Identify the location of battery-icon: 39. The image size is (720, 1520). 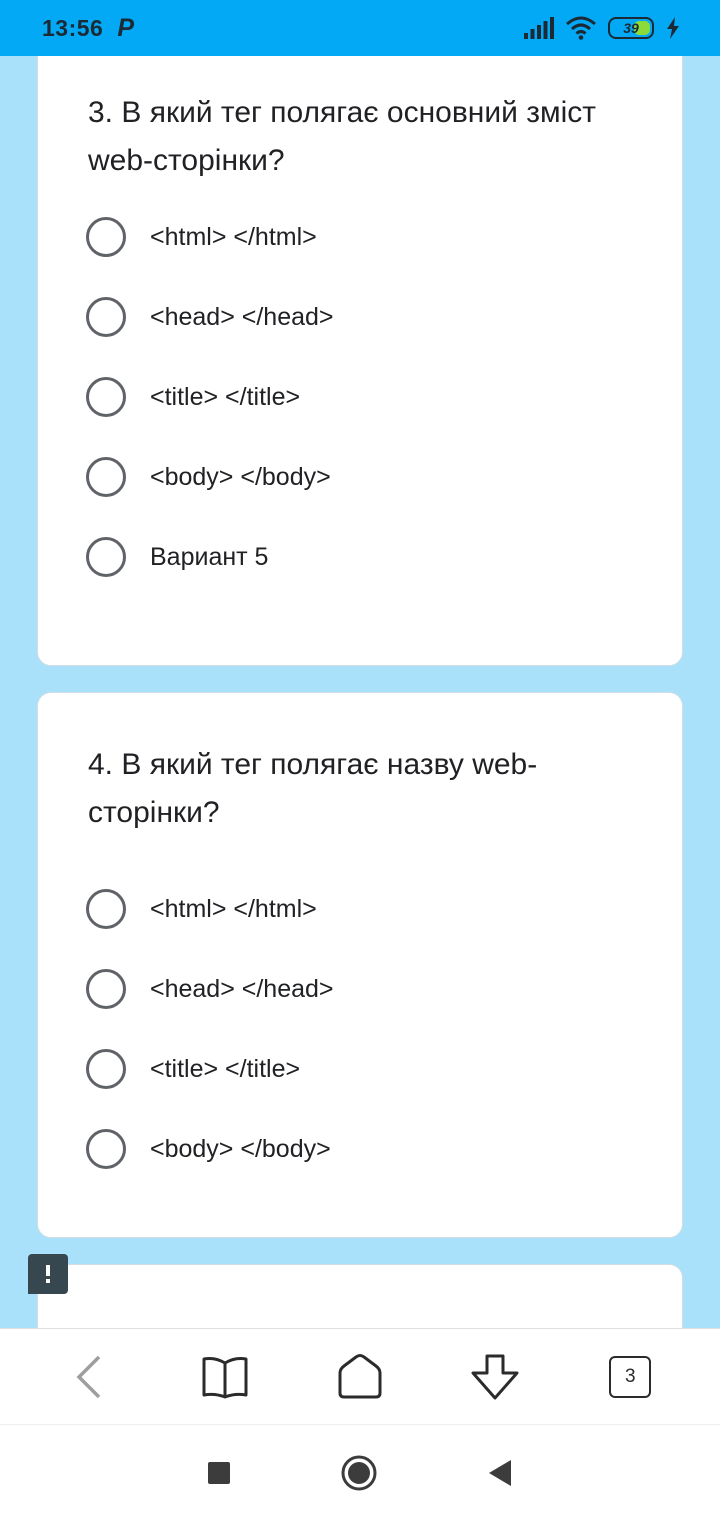
(631, 28).